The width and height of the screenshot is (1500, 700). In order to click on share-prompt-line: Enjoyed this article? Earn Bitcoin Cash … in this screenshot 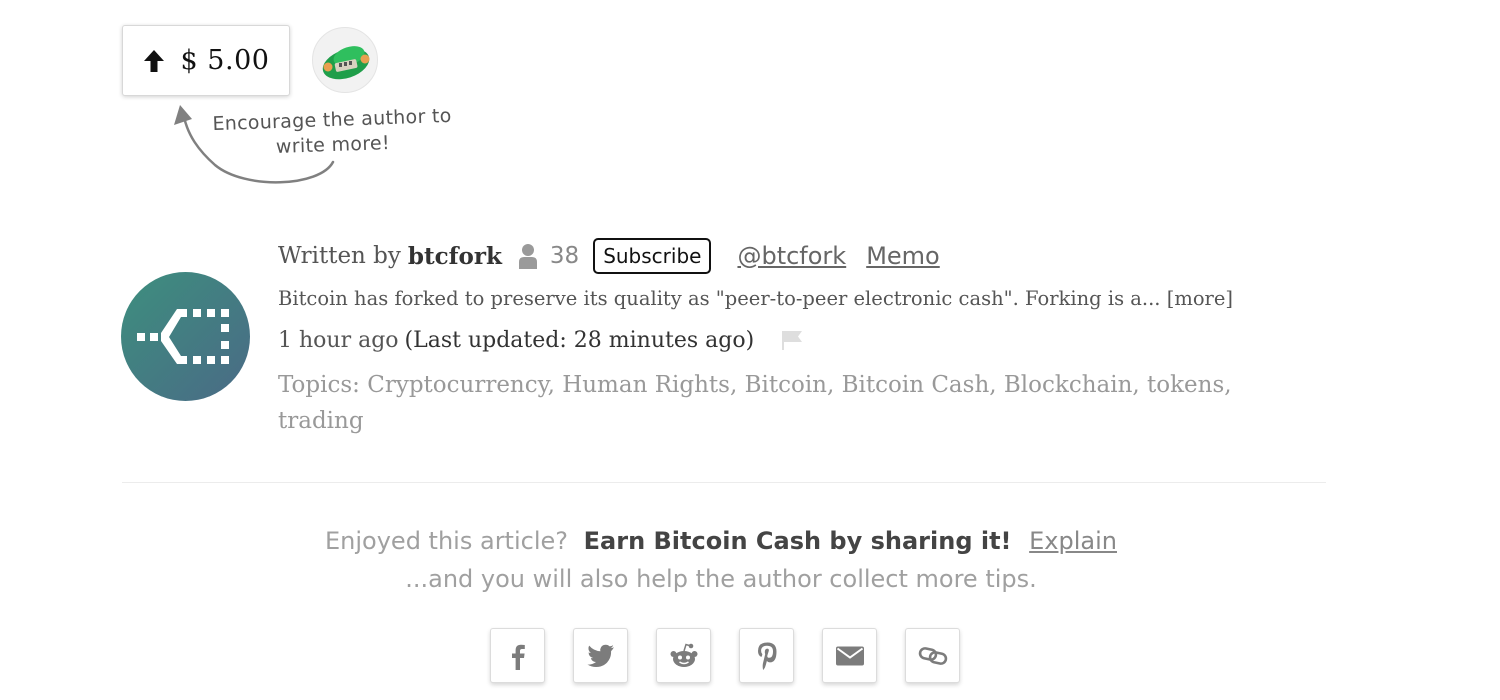, I will do `click(721, 541)`.